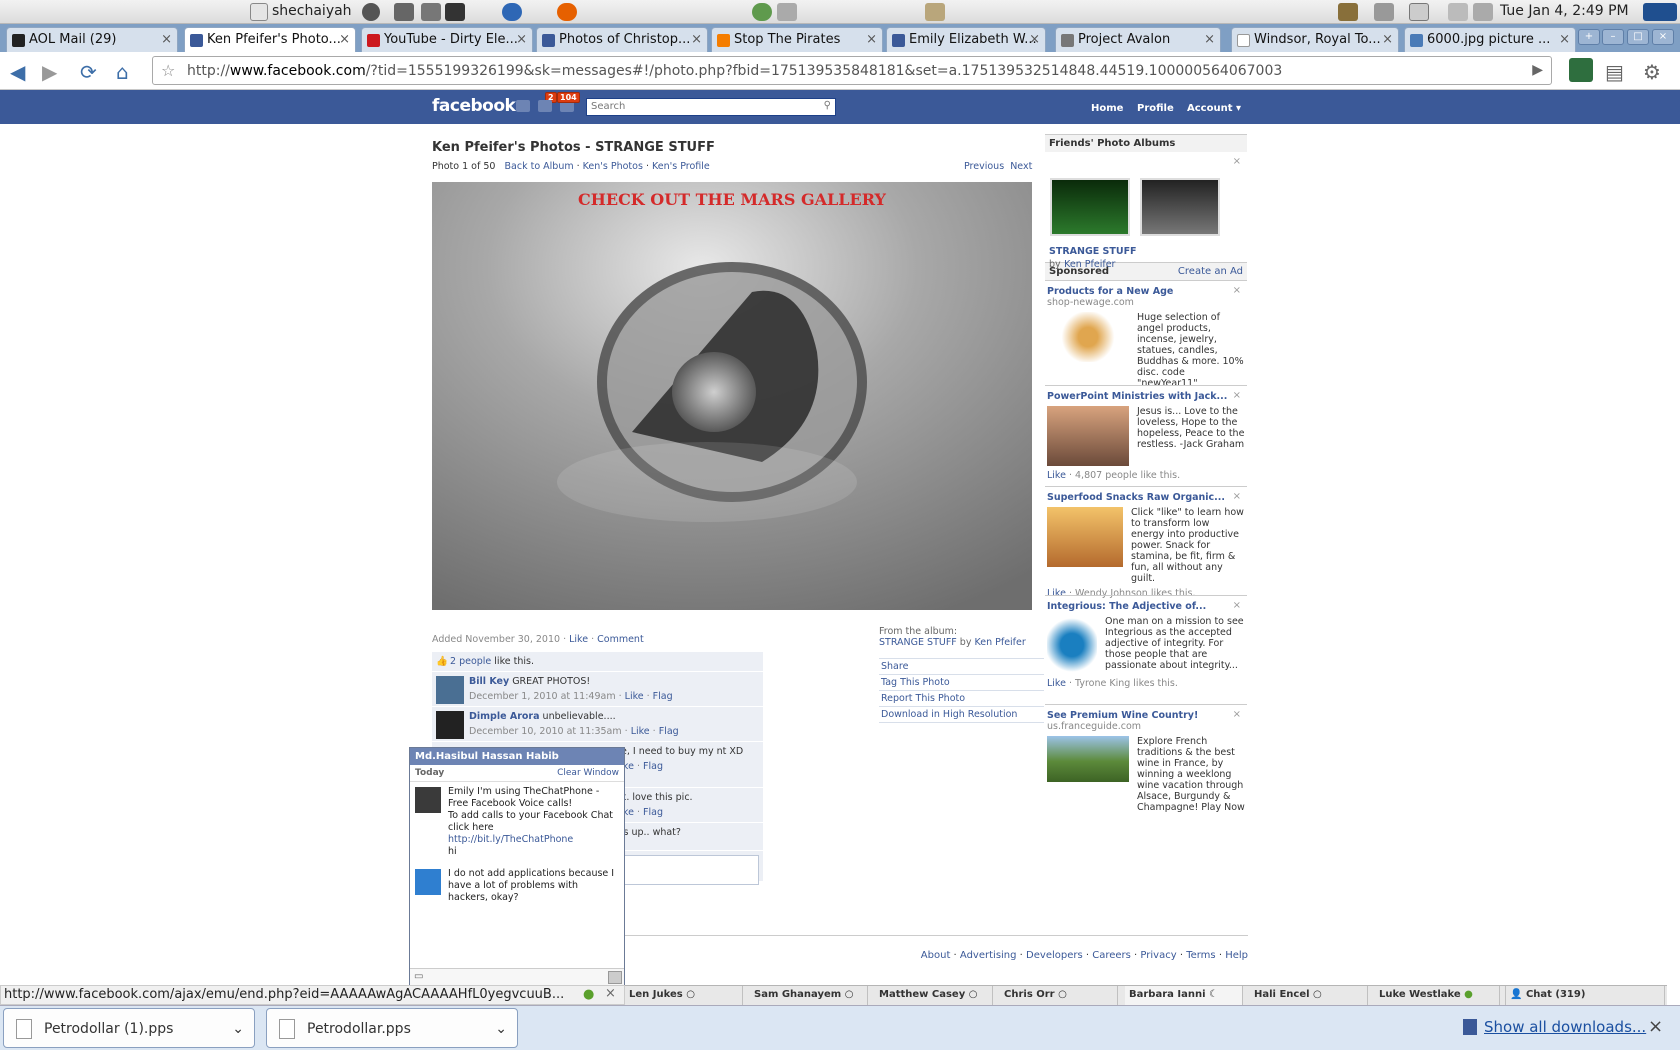 The image size is (1680, 1050). Describe the element at coordinates (961, 715) in the screenshot. I see `download-hires-link: Download in High Resolution` at that location.